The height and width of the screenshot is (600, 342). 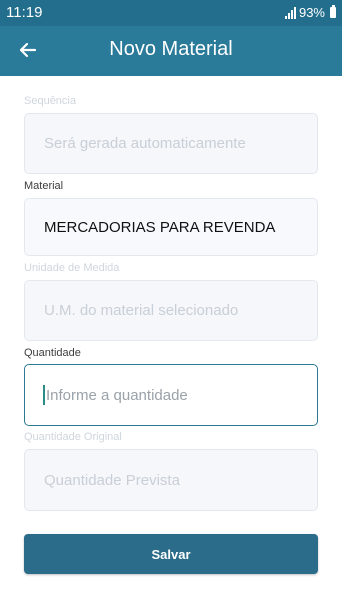 I want to click on page-title: Novo Material, so click(x=171, y=49).